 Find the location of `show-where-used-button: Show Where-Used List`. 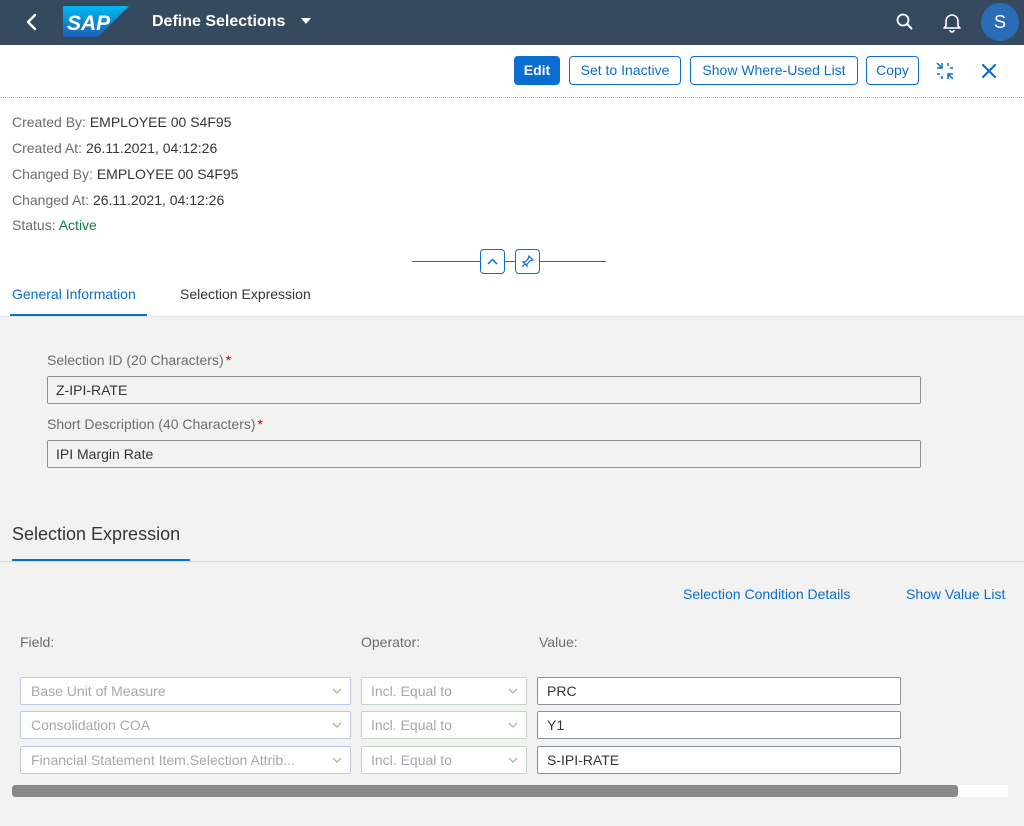

show-where-used-button: Show Where-Used List is located at coordinates (774, 70).